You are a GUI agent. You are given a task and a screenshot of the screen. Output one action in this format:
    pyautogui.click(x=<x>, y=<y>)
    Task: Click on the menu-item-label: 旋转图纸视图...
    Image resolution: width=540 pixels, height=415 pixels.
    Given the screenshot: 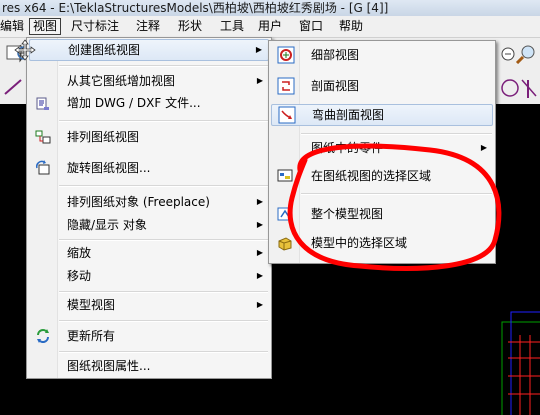 What is the action you would take?
    pyautogui.click(x=109, y=168)
    